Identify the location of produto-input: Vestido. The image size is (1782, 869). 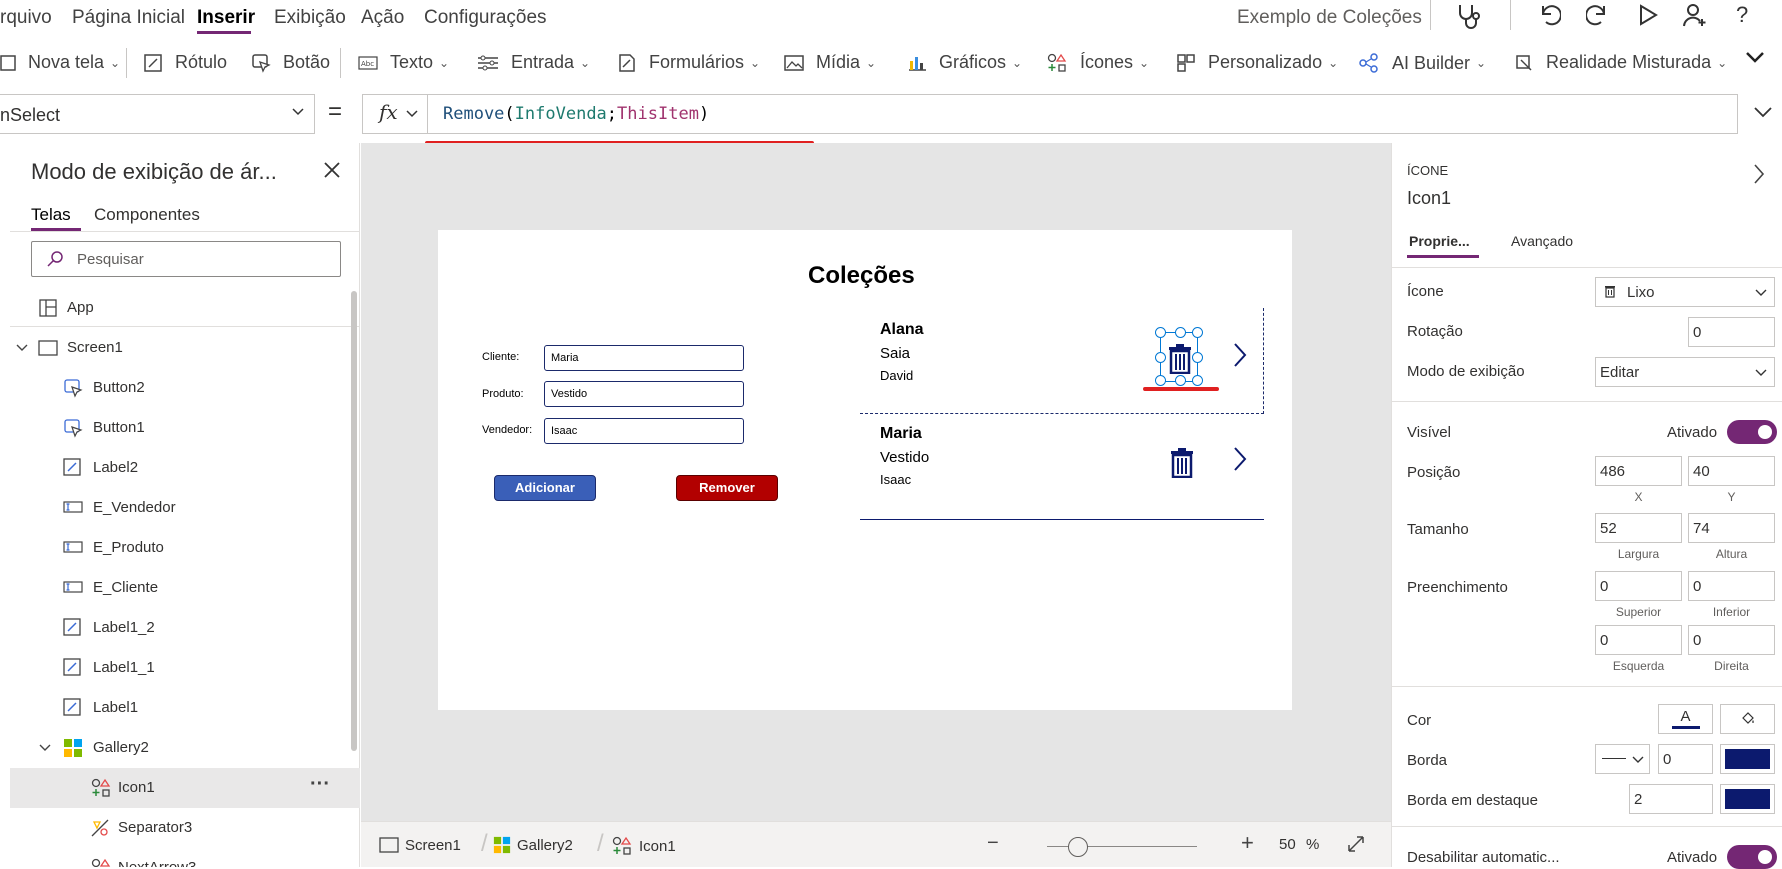
(644, 394).